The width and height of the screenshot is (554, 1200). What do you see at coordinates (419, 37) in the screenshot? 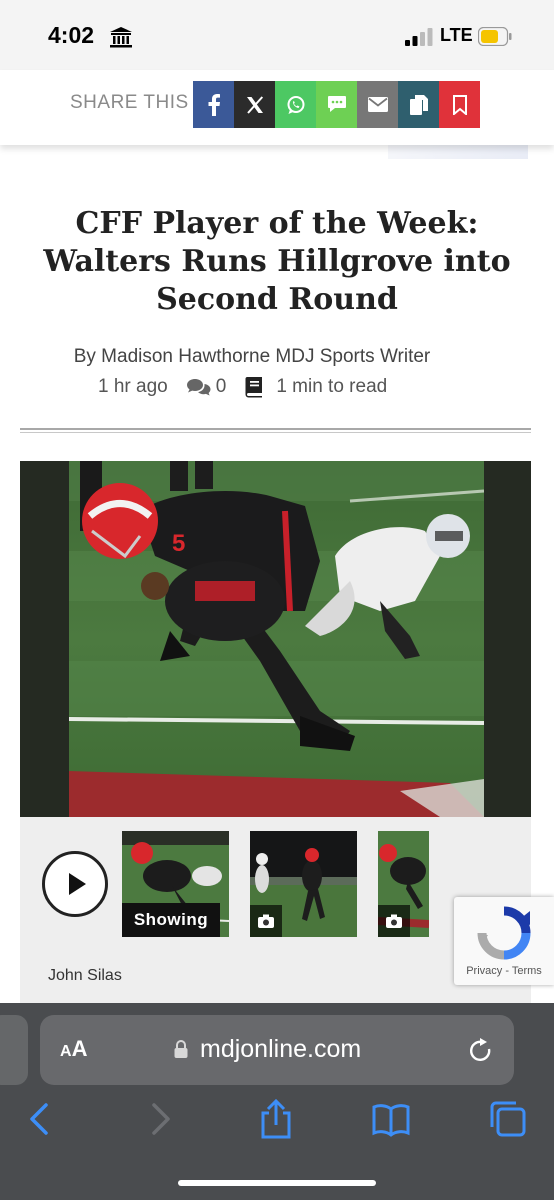
I see `signal-icon` at bounding box center [419, 37].